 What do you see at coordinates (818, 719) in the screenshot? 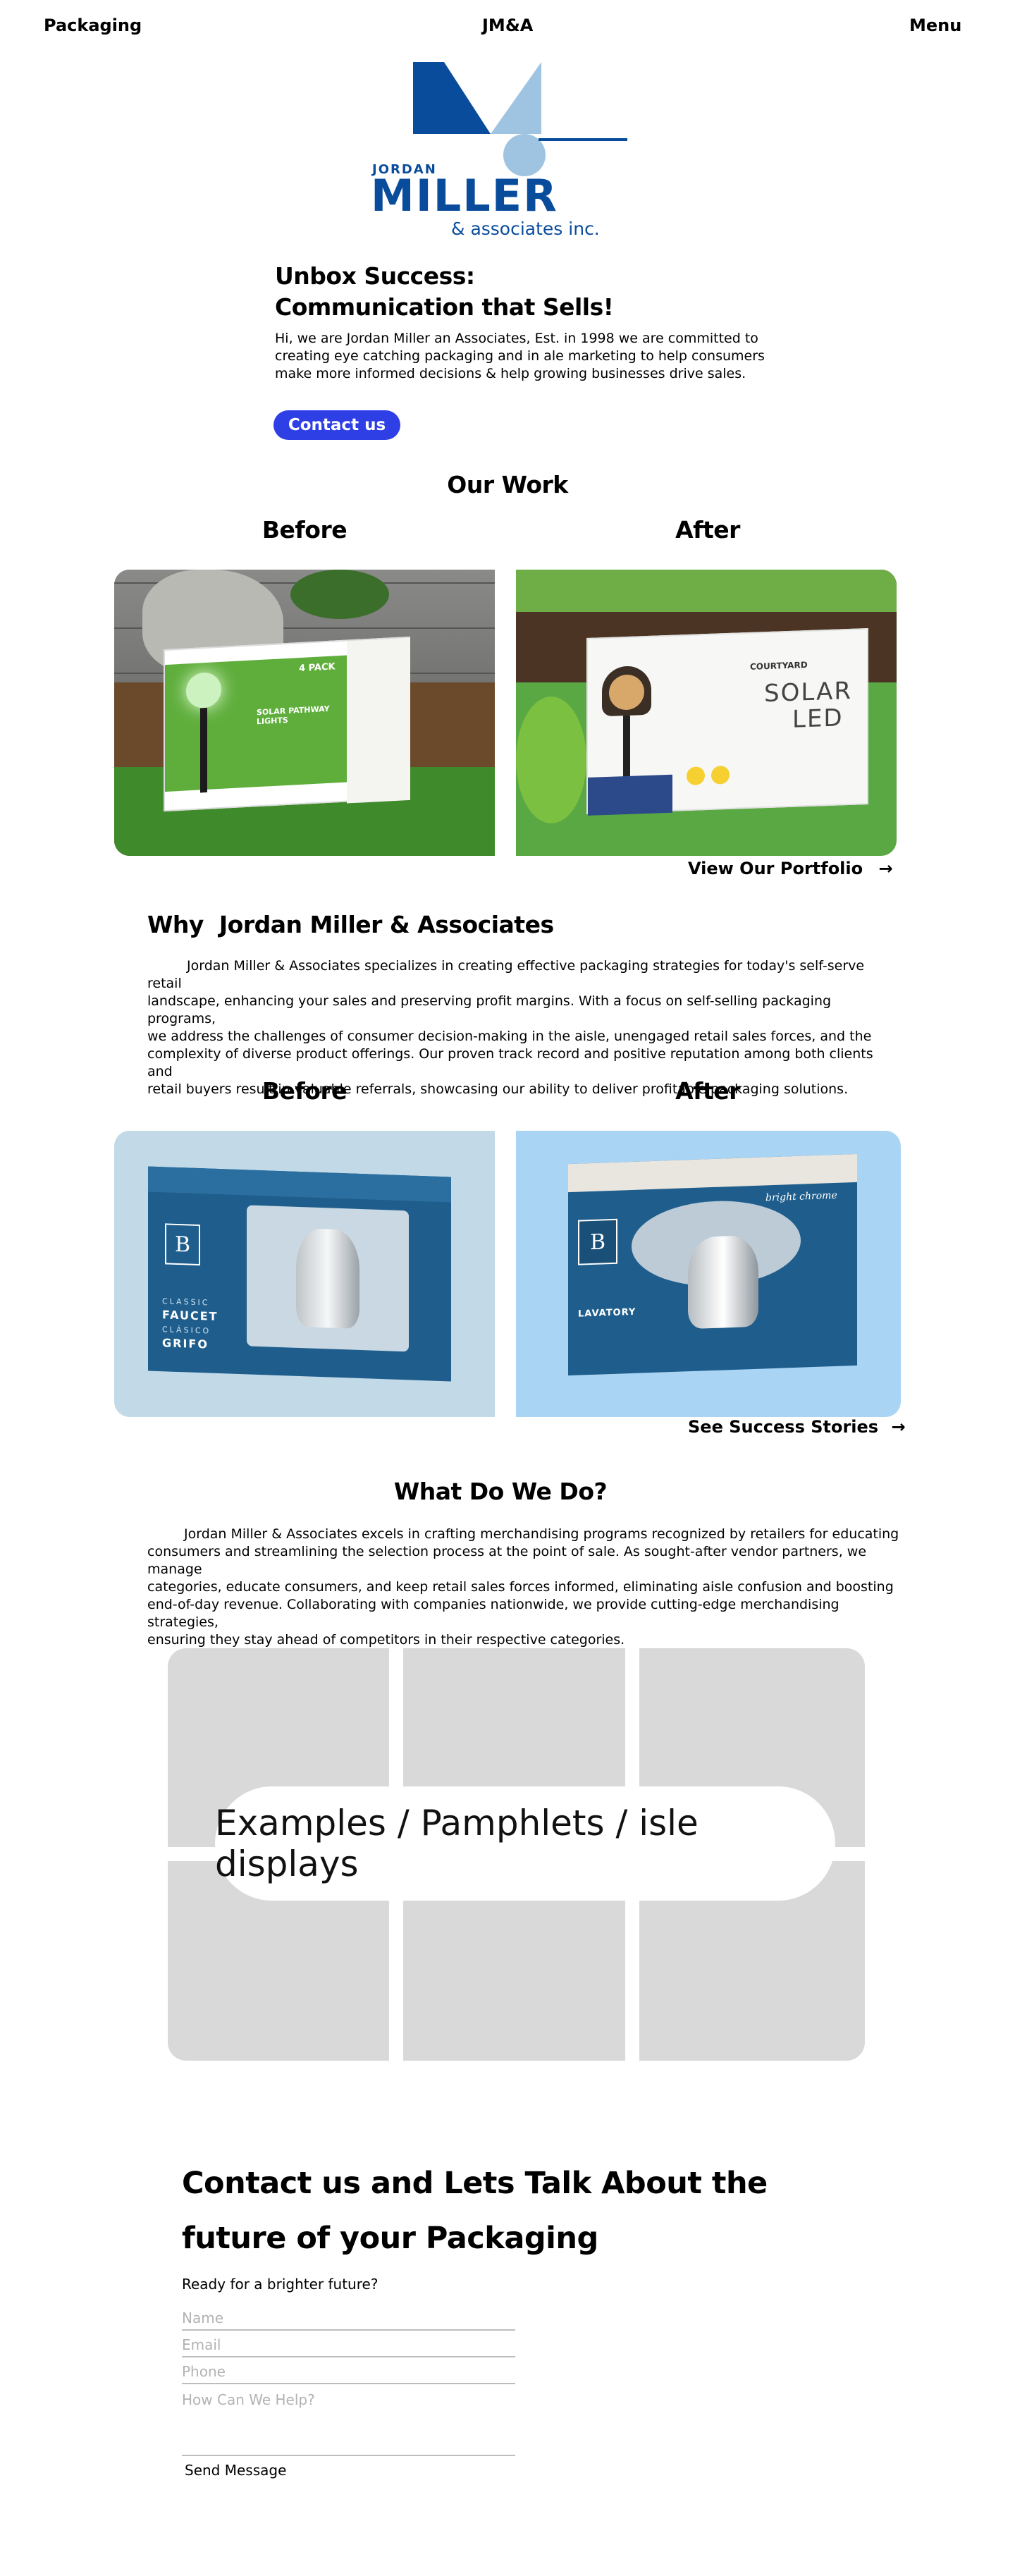
I see `courtyard-led: LED` at bounding box center [818, 719].